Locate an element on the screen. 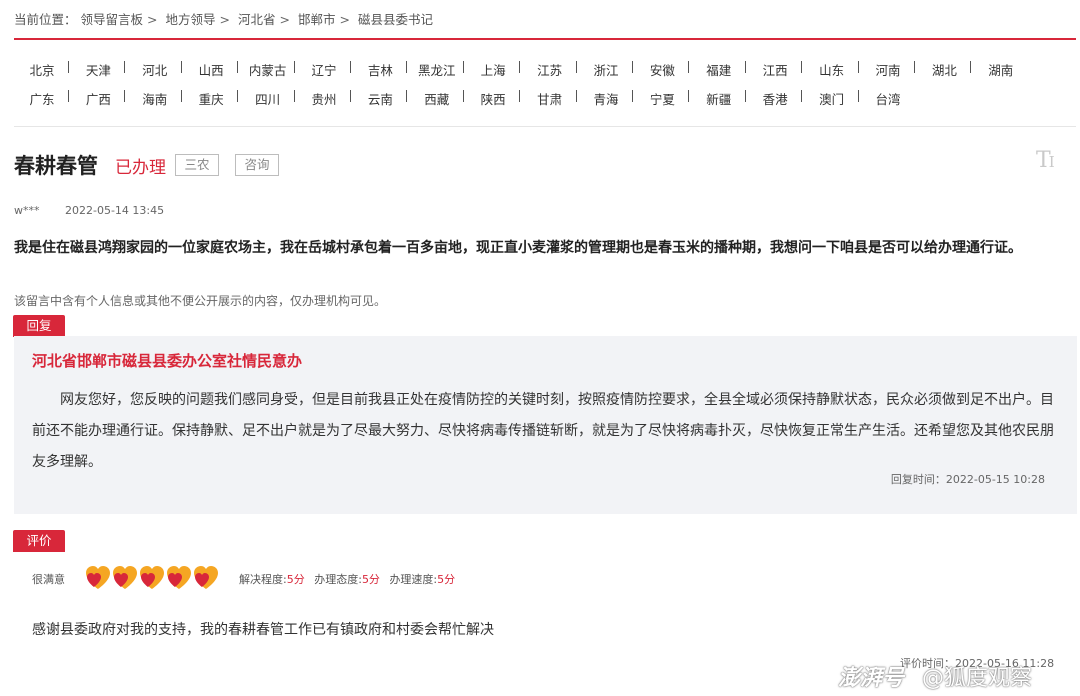 The image size is (1080, 696). region-link: 江西 is located at coordinates (775, 69).